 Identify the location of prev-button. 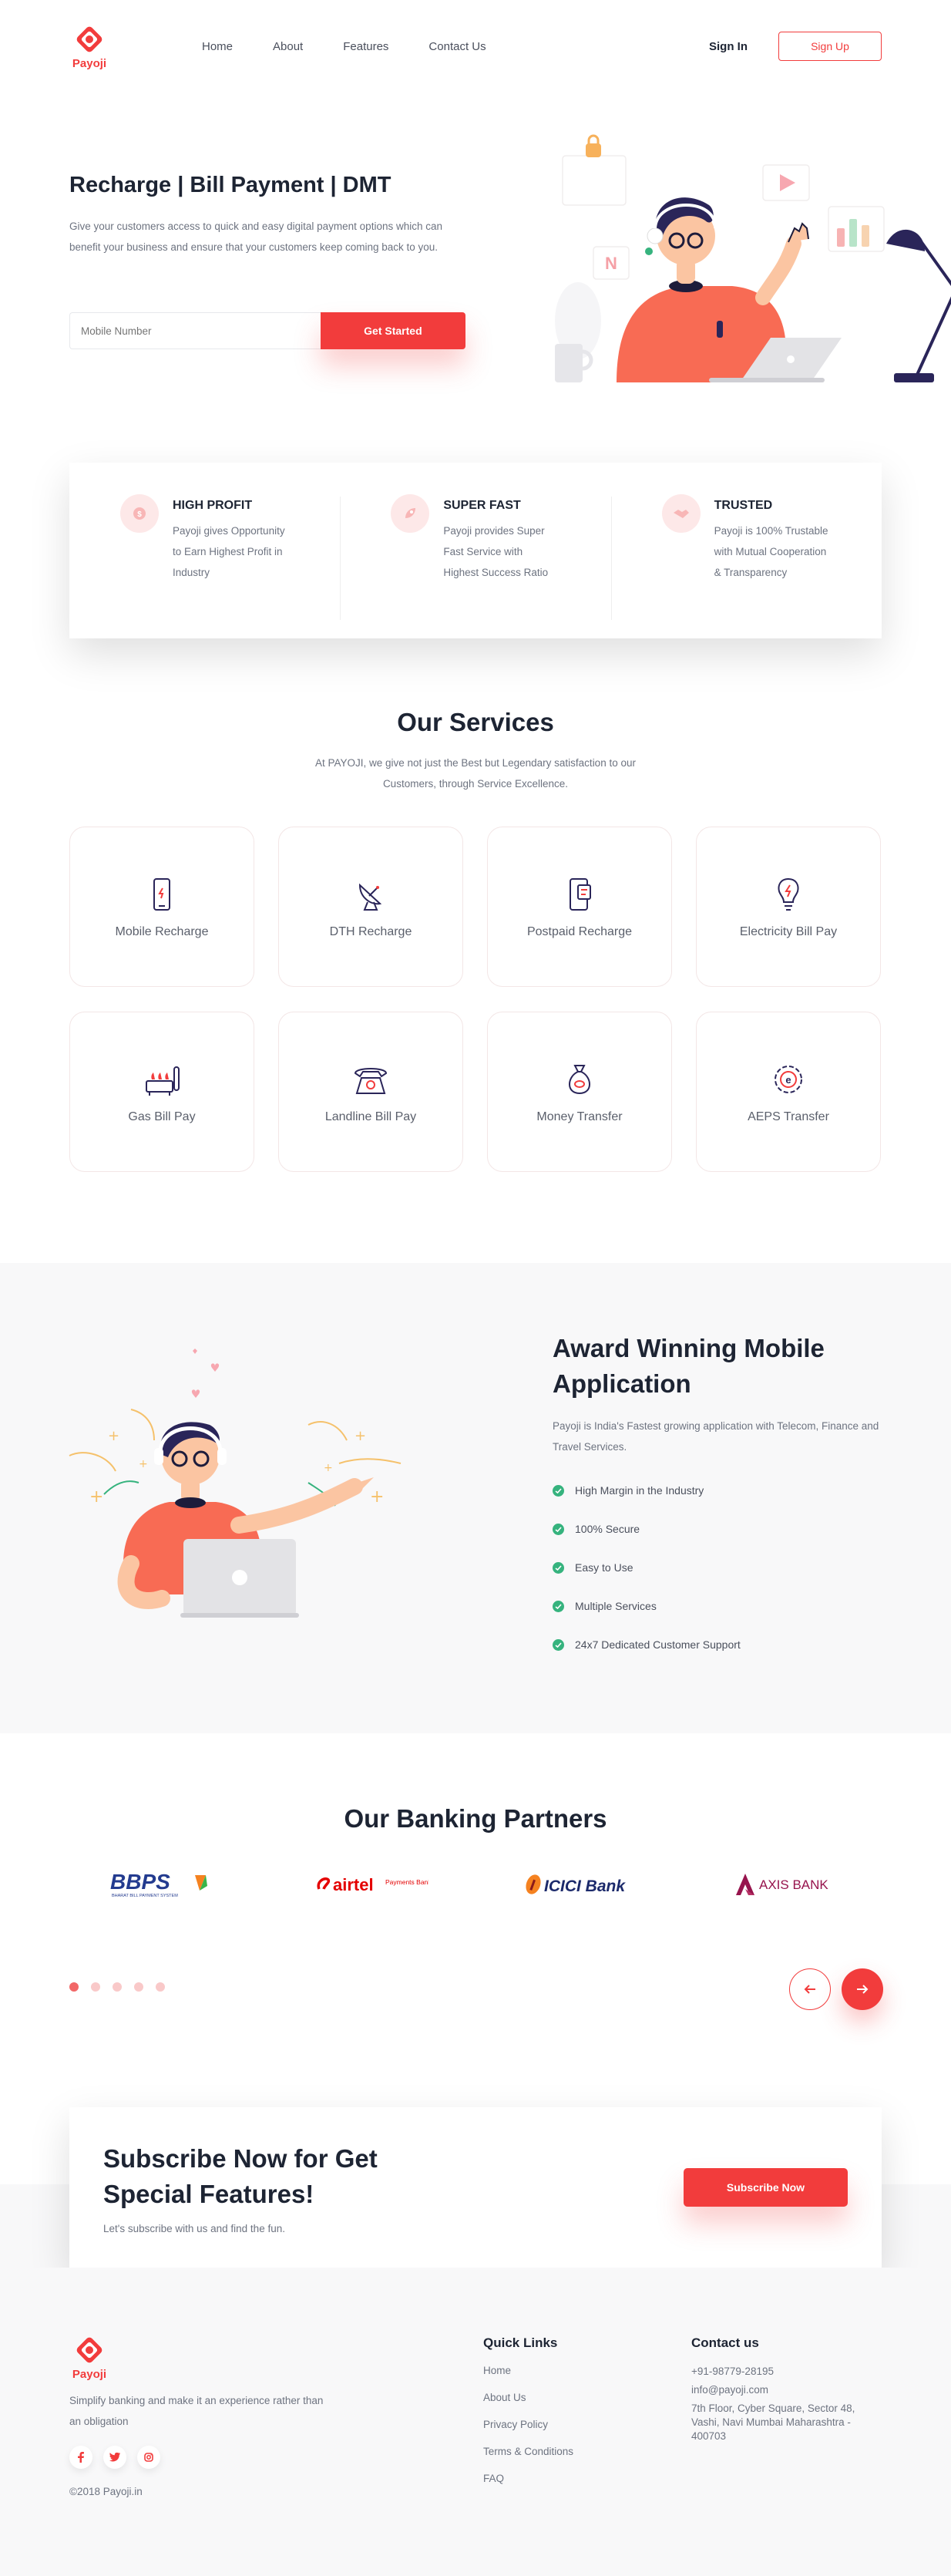
(810, 1989).